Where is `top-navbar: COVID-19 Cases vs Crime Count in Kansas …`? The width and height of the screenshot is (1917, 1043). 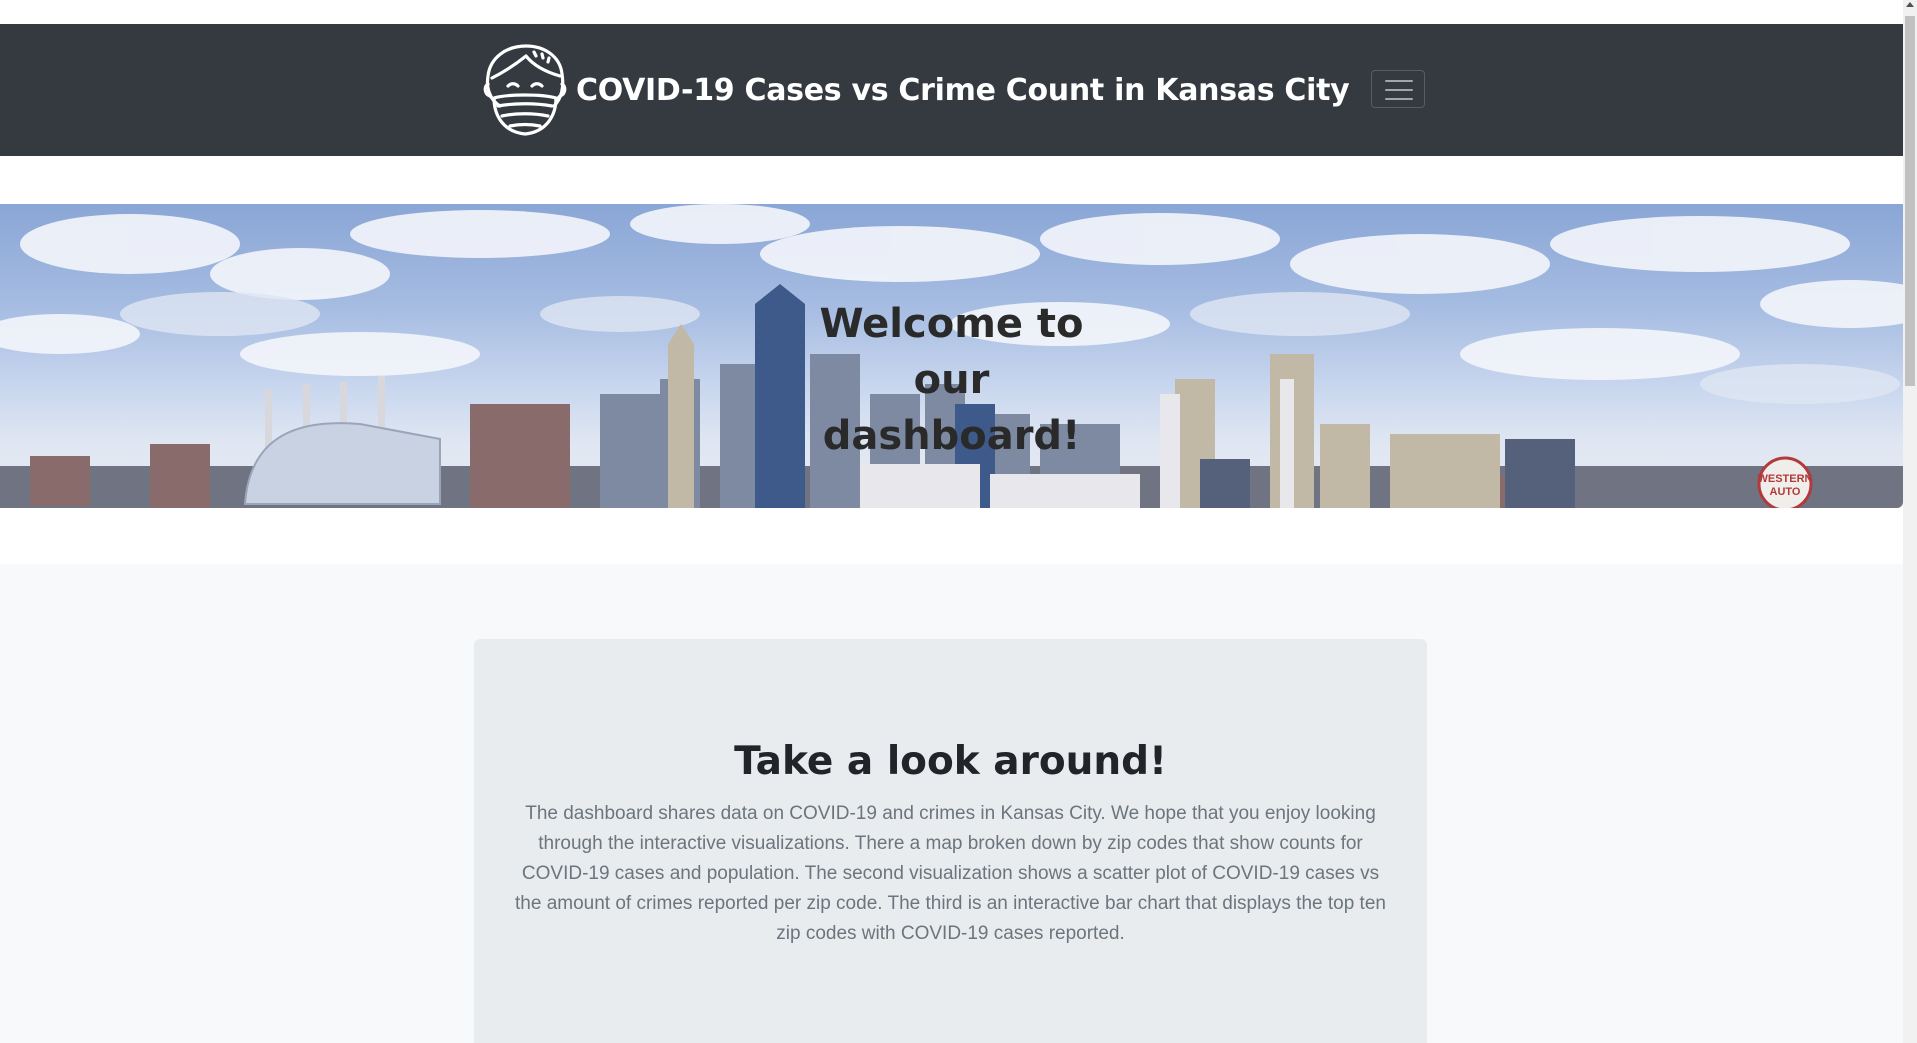 top-navbar: COVID-19 Cases vs Crime Count in Kansas … is located at coordinates (951, 90).